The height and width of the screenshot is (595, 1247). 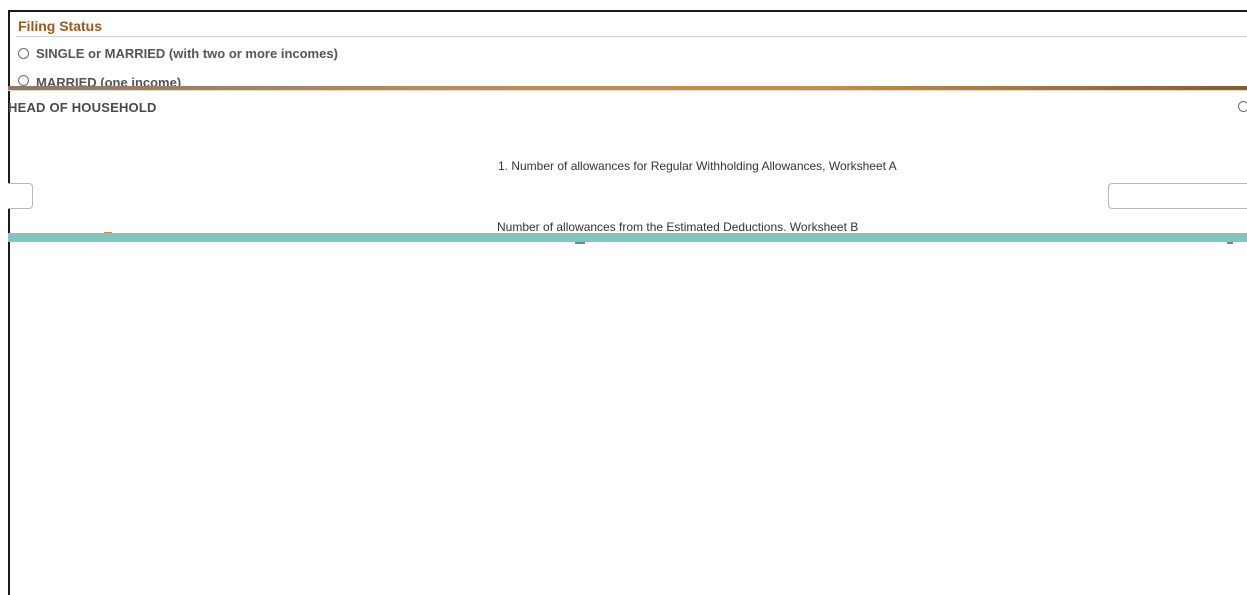 What do you see at coordinates (60, 26) in the screenshot?
I see `filing-status-title: Filing Status` at bounding box center [60, 26].